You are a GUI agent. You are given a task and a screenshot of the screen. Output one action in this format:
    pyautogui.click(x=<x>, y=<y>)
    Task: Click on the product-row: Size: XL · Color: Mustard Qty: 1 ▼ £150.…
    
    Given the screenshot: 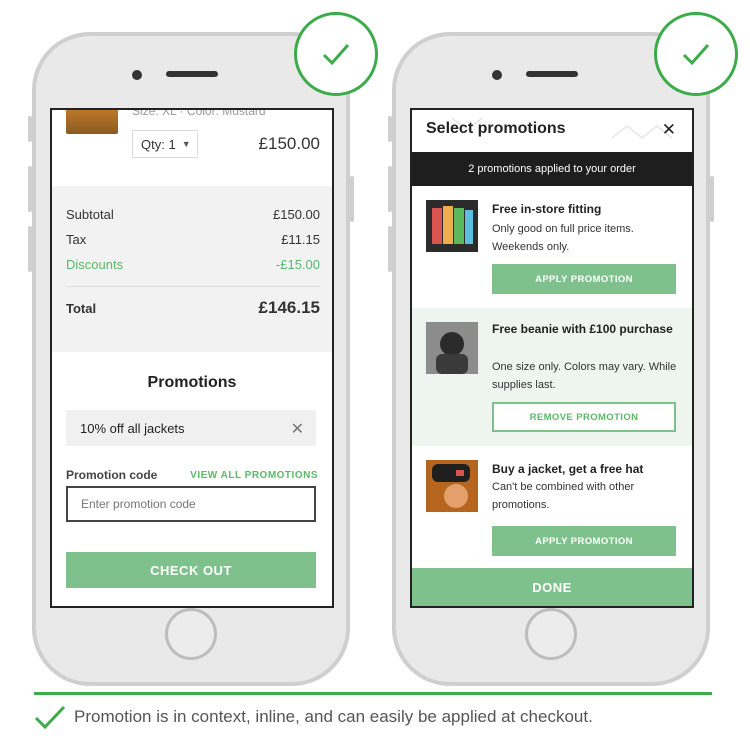 What is the action you would take?
    pyautogui.click(x=192, y=148)
    